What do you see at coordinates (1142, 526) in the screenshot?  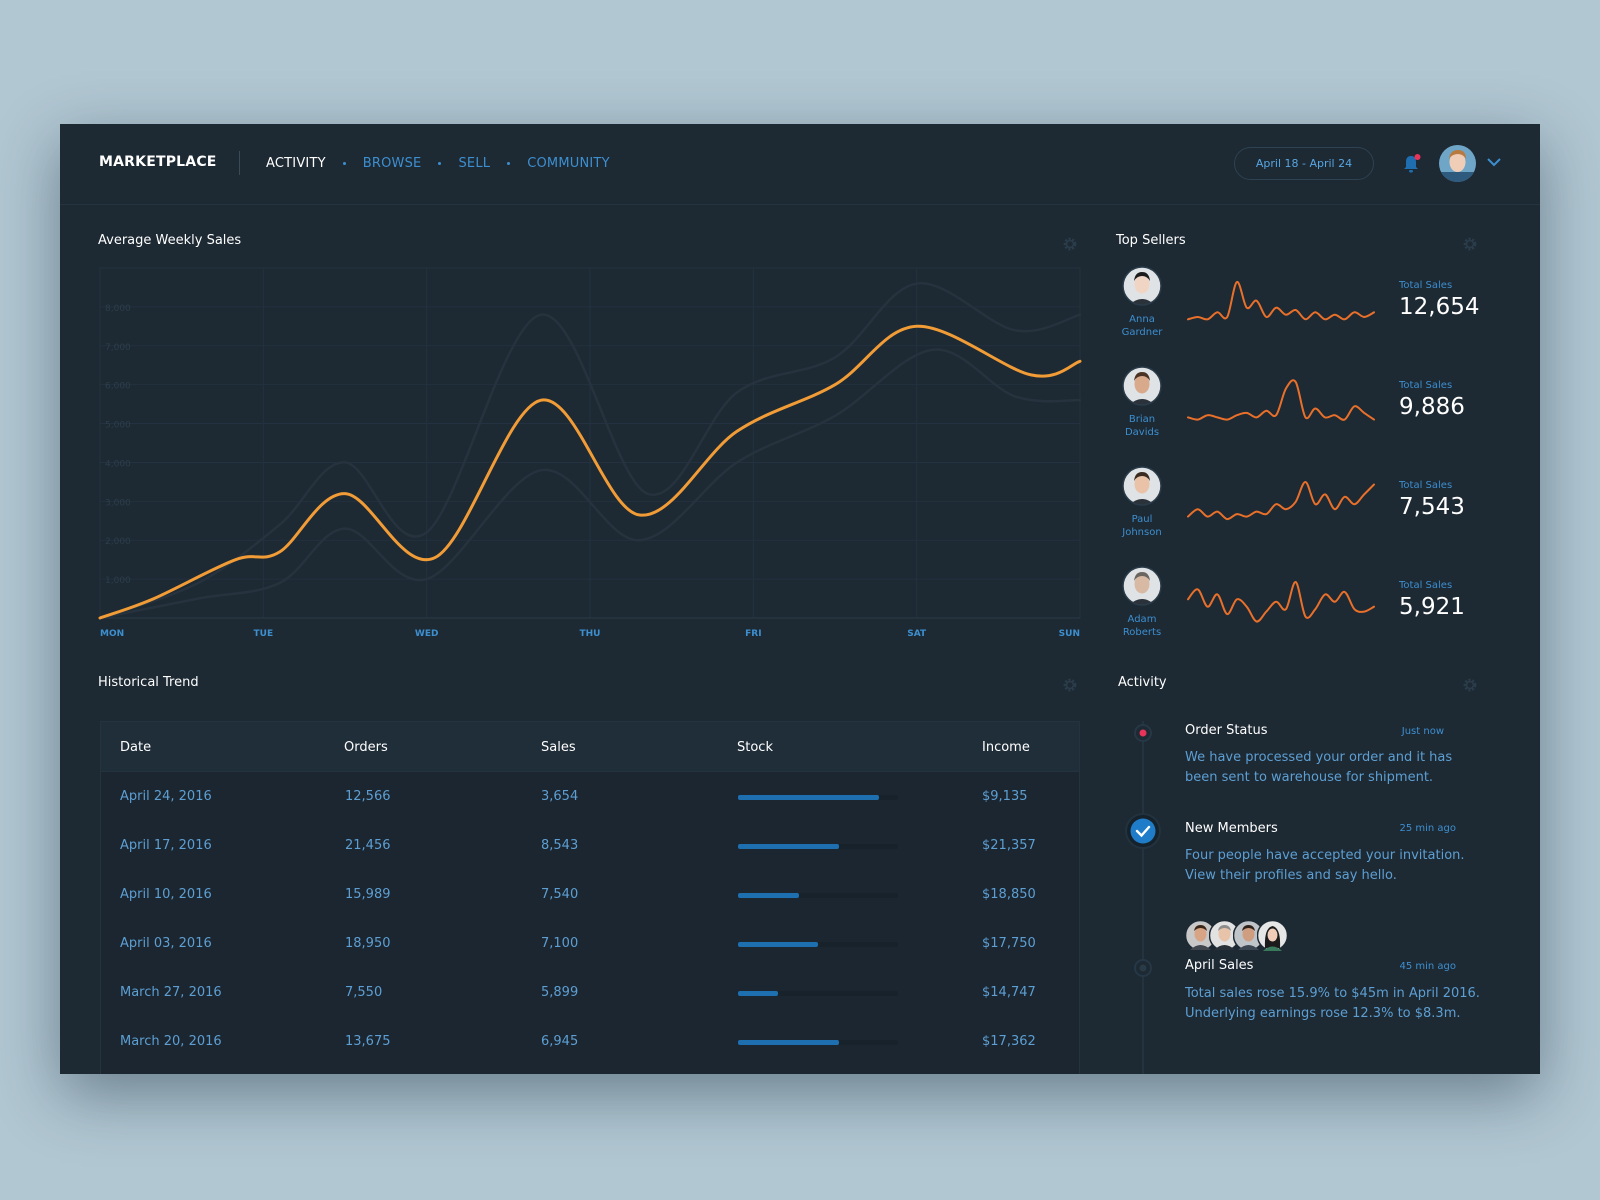 I see `seller-name: Paul Johnson` at bounding box center [1142, 526].